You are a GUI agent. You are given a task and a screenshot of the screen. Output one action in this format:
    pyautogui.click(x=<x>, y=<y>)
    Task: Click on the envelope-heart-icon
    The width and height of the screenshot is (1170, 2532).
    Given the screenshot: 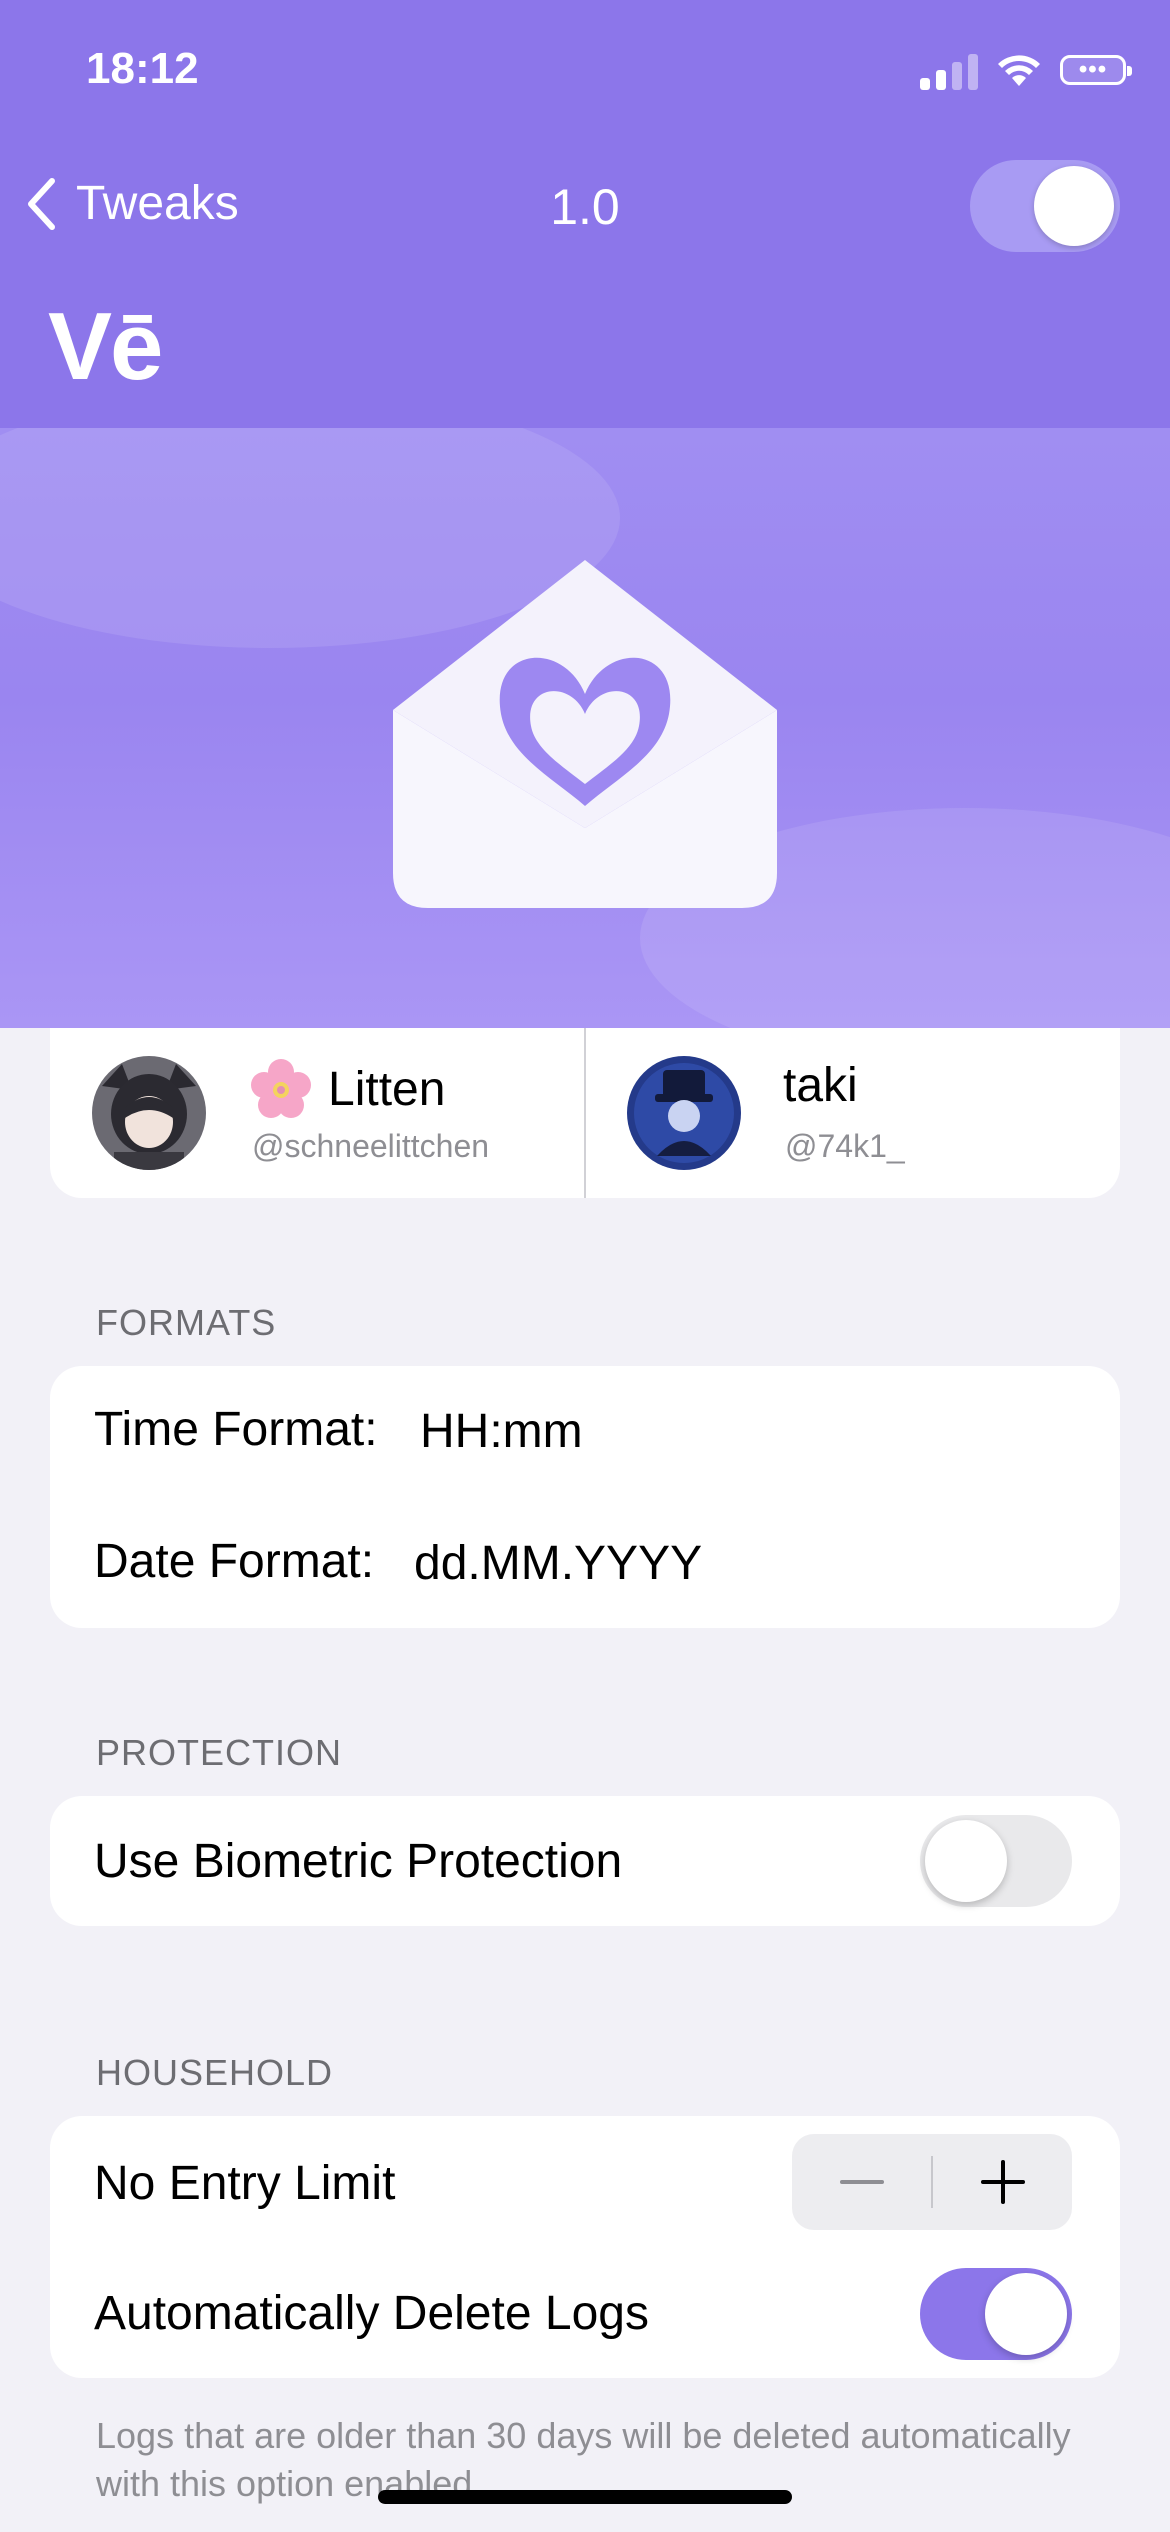 What is the action you would take?
    pyautogui.click(x=585, y=734)
    